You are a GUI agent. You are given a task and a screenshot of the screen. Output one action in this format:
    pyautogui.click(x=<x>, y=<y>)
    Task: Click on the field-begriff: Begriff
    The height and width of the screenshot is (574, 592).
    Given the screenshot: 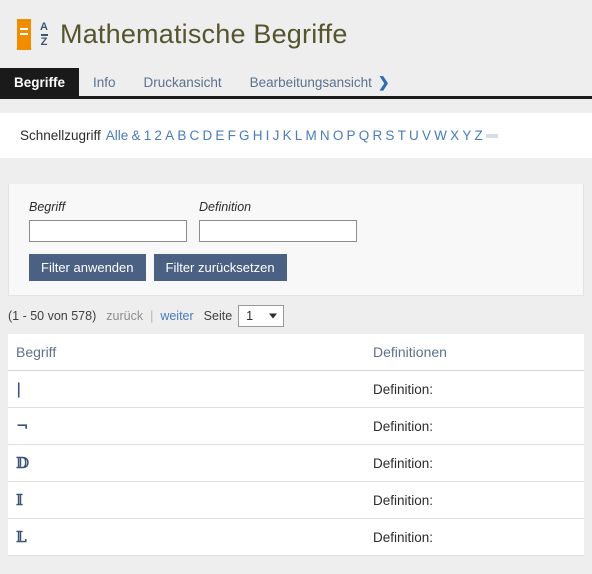 What is the action you would take?
    pyautogui.click(x=108, y=221)
    